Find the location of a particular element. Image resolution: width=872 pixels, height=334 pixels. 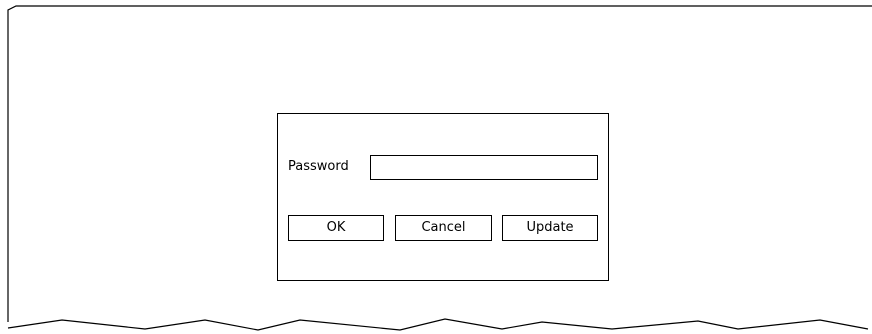

cancel-button: Cancel is located at coordinates (443, 228).